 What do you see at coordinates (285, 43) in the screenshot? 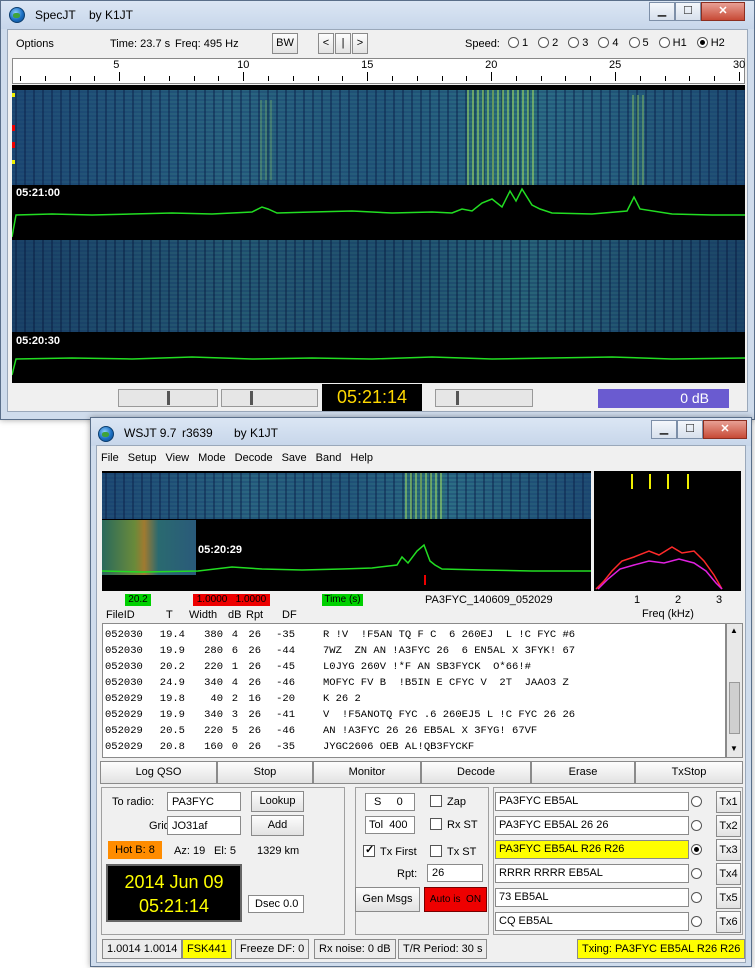
I see `bw-button: BW` at bounding box center [285, 43].